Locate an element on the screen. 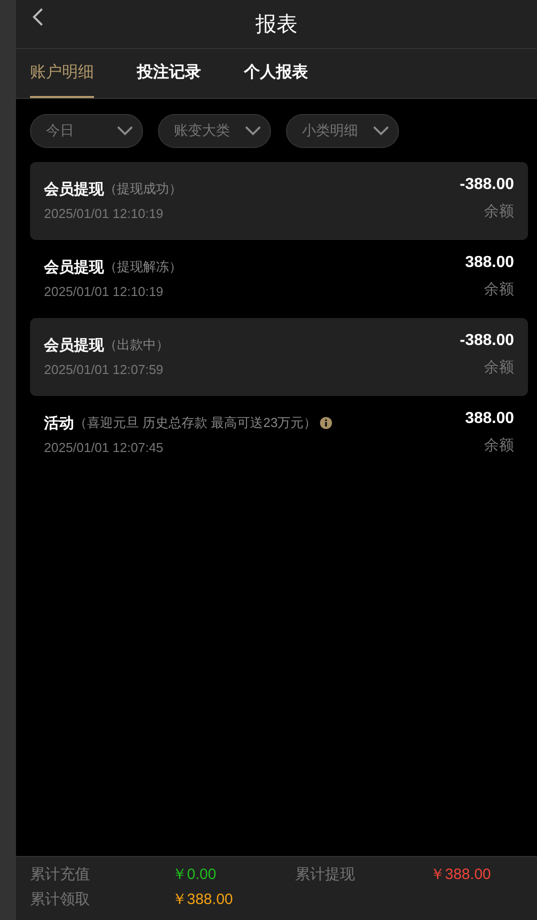 The image size is (537, 920). record-note: （出款中） is located at coordinates (136, 345).